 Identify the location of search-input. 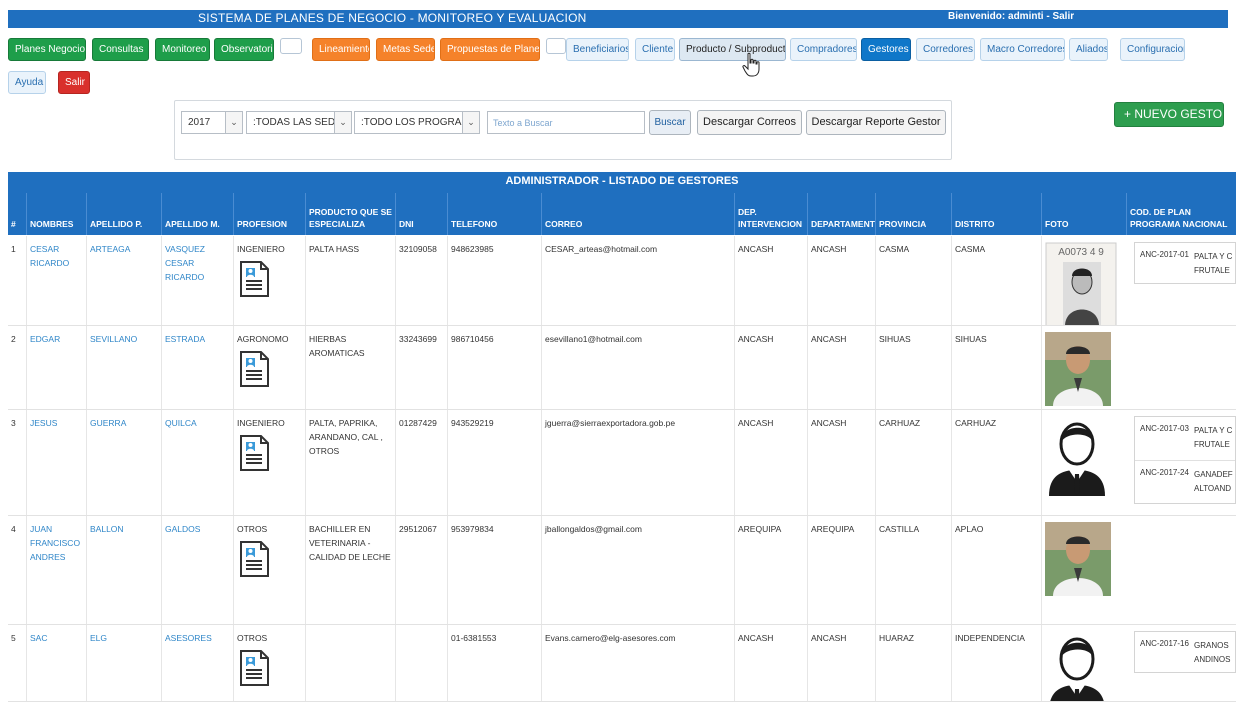
(566, 122).